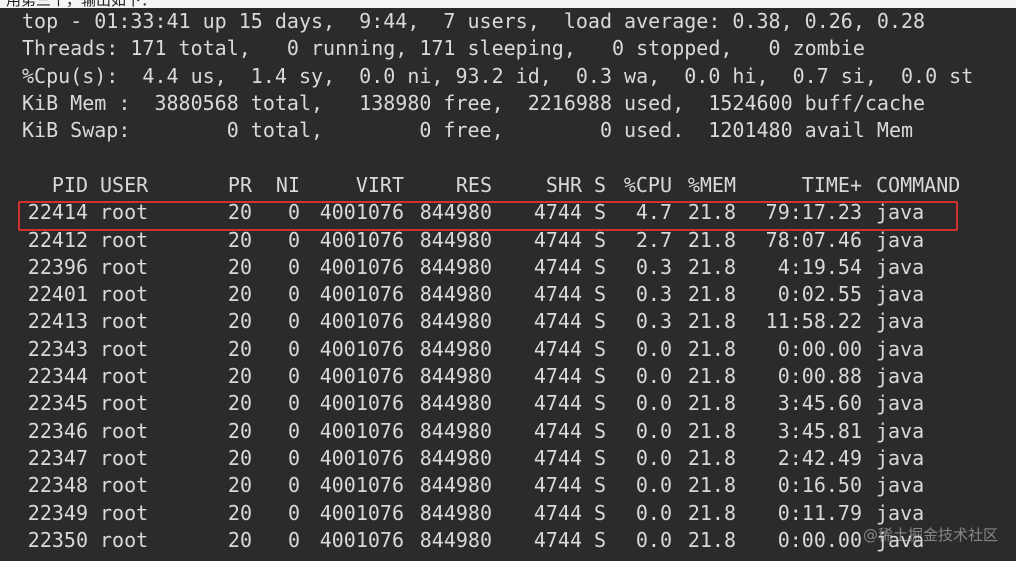 This screenshot has width=1016, height=561. I want to click on cell-pid: 22344, so click(57, 376).